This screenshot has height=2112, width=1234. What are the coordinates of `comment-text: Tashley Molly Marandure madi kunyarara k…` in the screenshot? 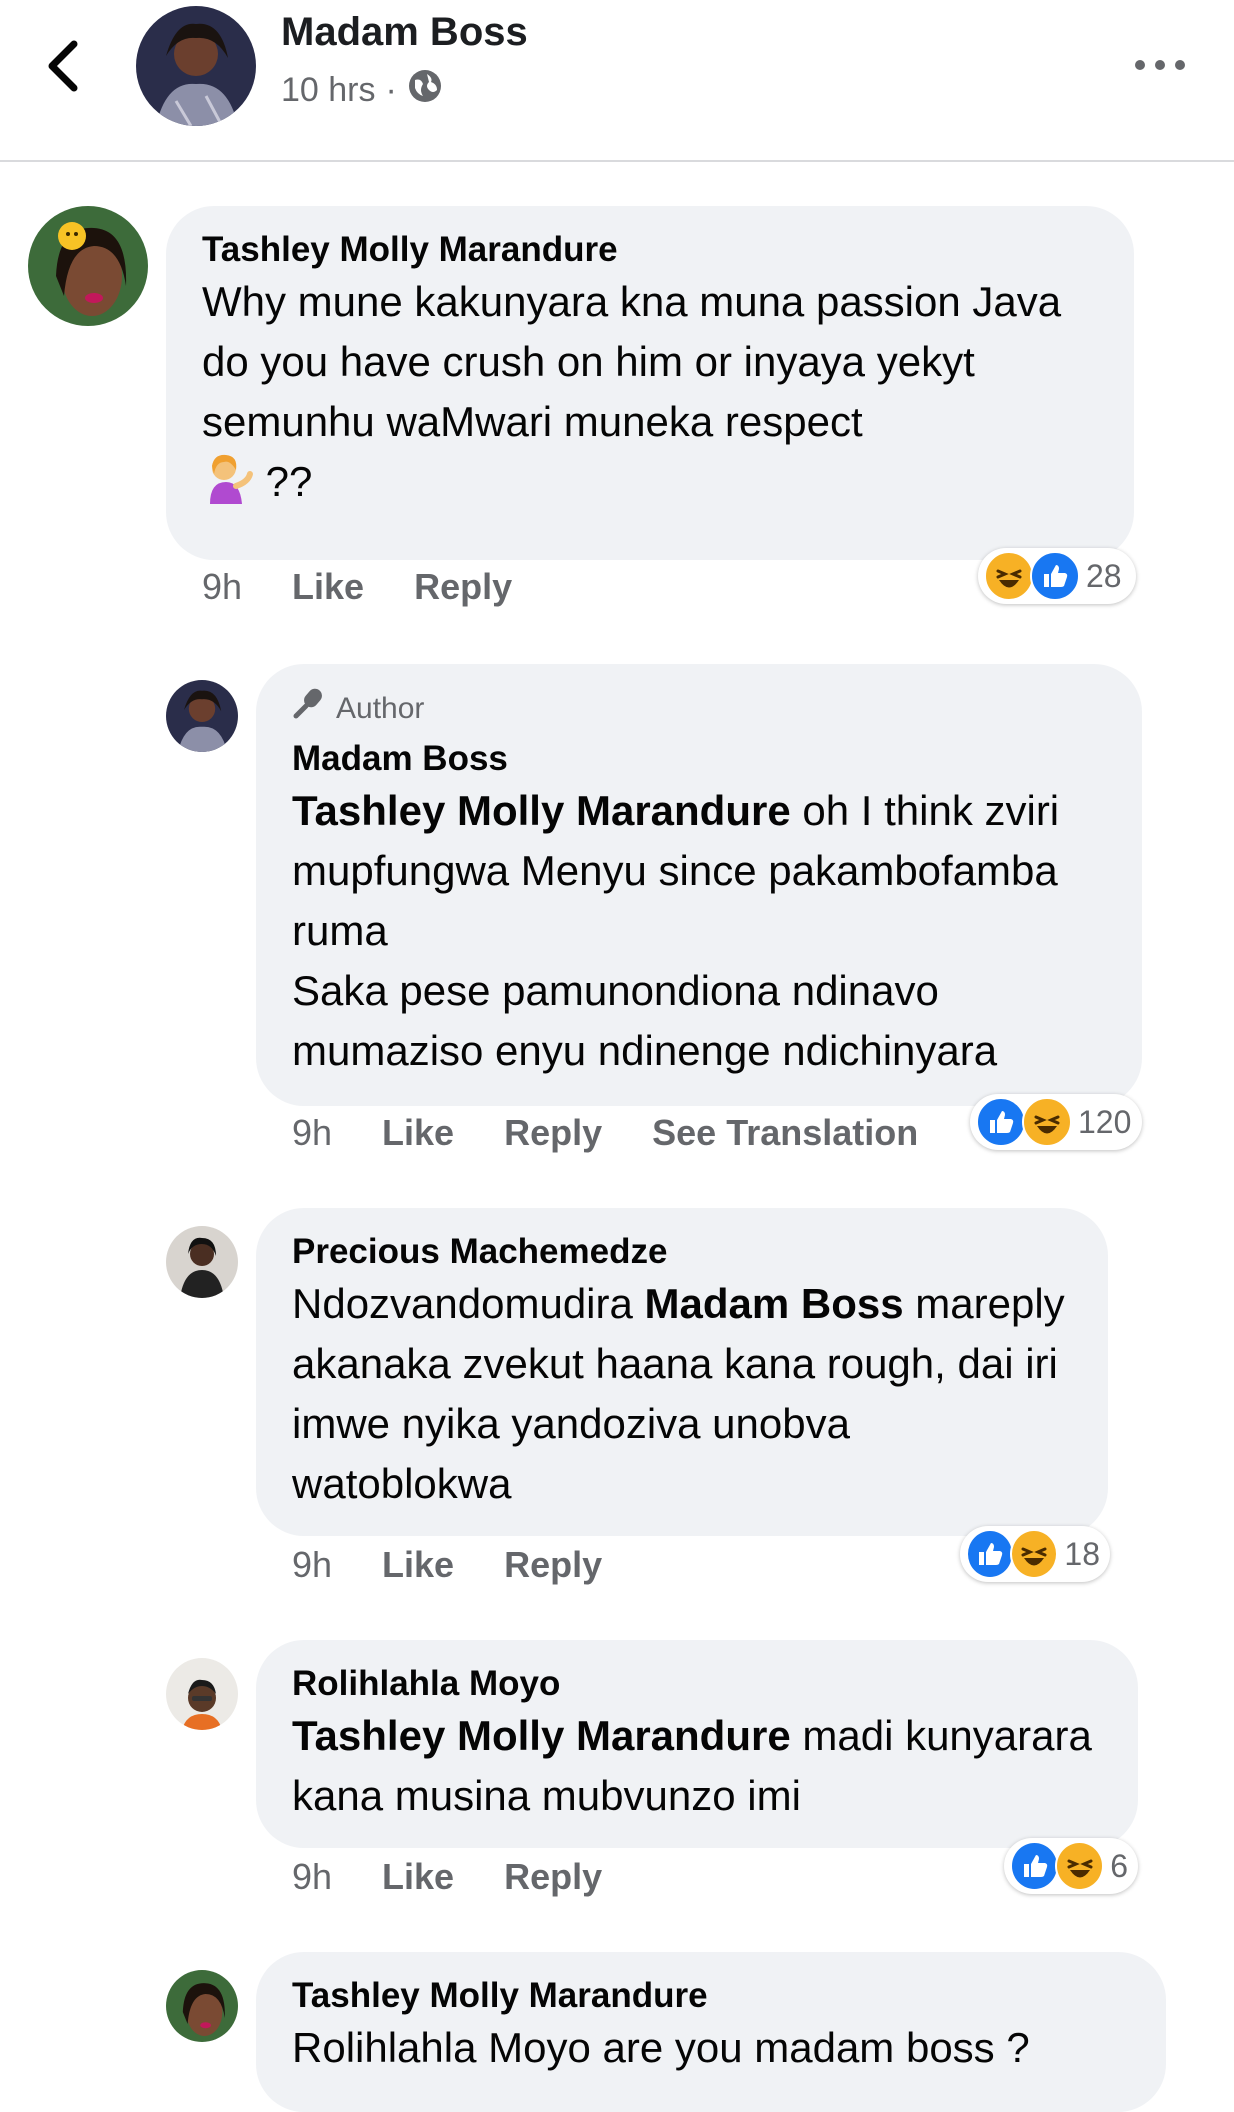 It's located at (692, 1765).